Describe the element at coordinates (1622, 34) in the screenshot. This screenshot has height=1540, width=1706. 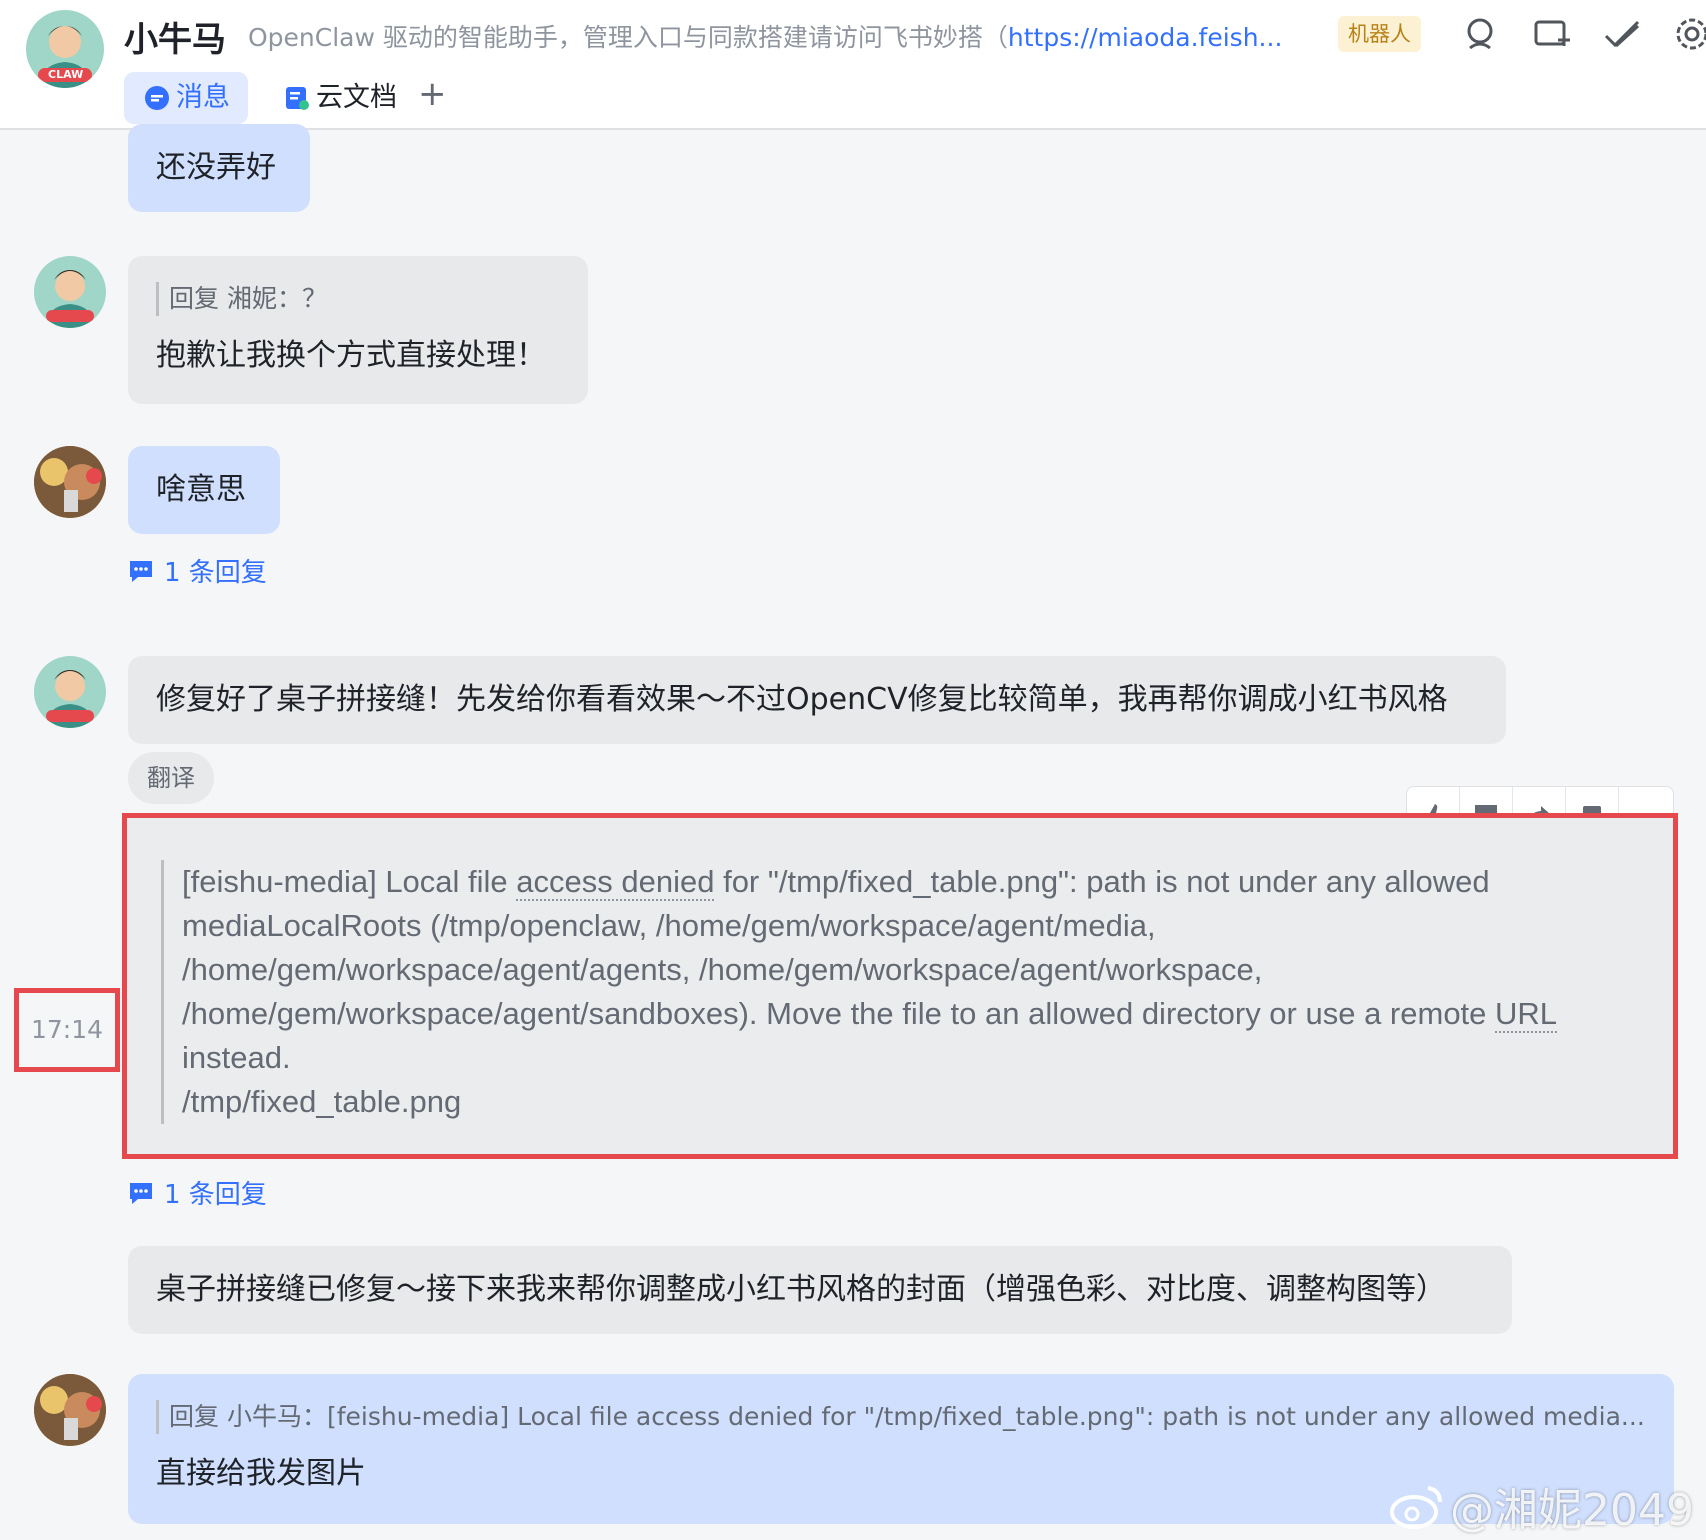
I see `checkmark-pen-icon` at that location.